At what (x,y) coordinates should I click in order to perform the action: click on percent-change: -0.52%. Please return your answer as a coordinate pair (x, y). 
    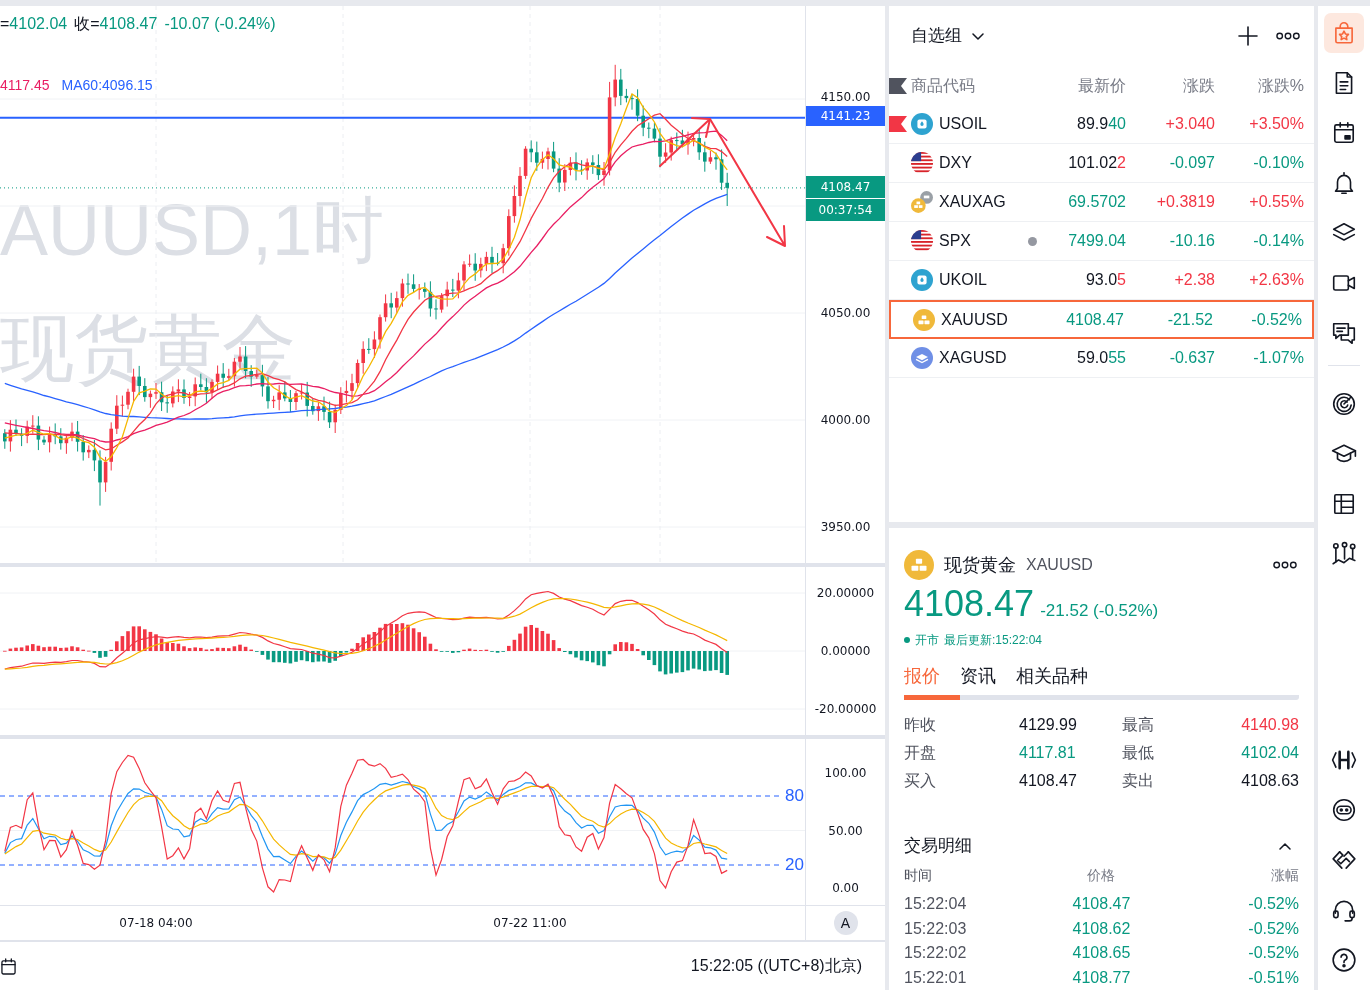
    Looking at the image, I should click on (1276, 319).